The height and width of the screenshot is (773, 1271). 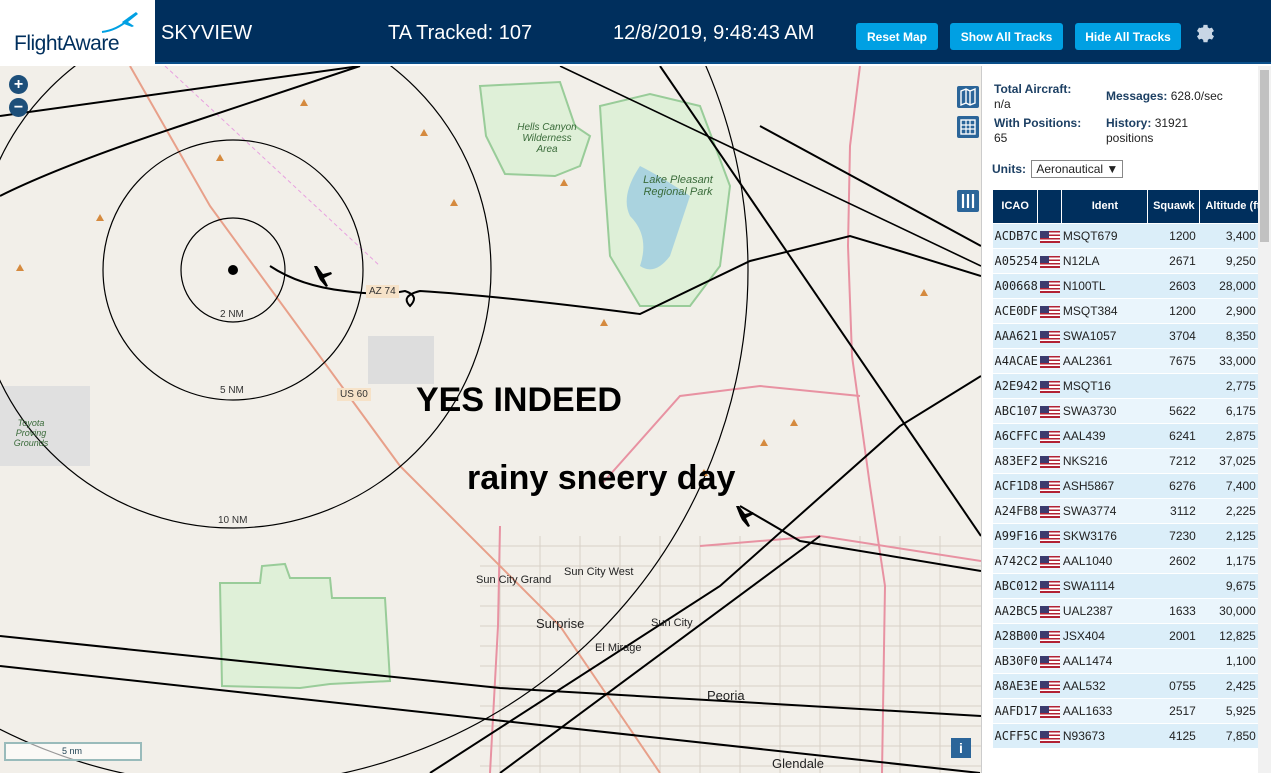 What do you see at coordinates (1104, 336) in the screenshot?
I see `cell-ident: SWA1057` at bounding box center [1104, 336].